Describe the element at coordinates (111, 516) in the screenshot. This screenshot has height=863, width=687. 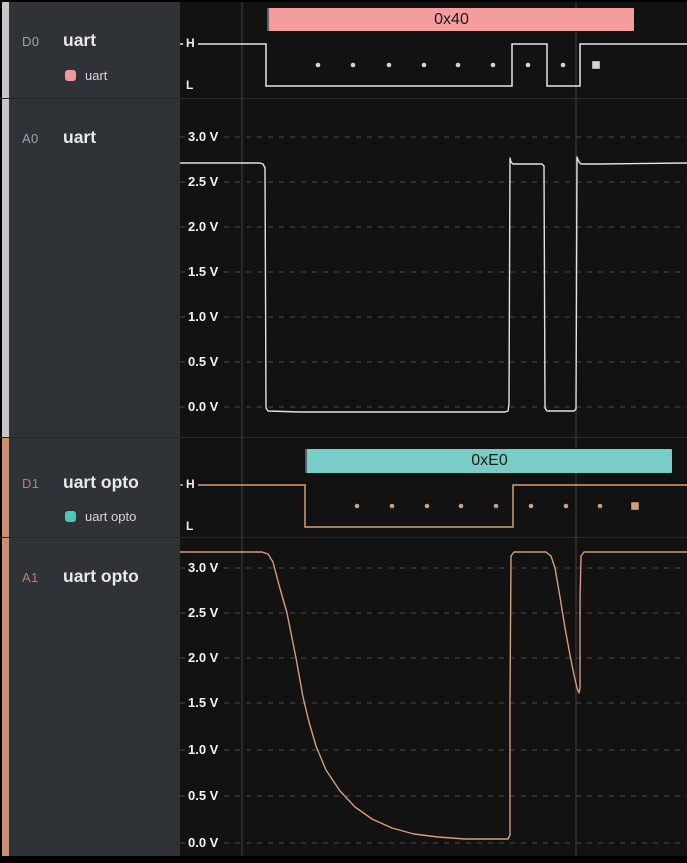
I see `analyzer-label: uart opto` at that location.